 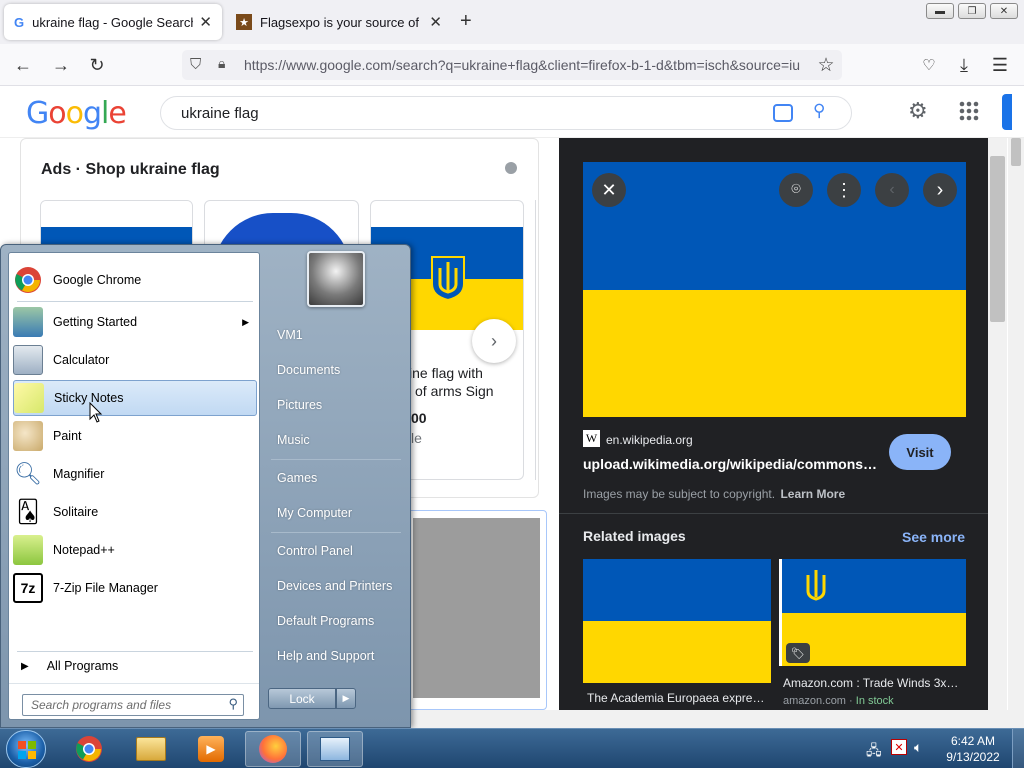 What do you see at coordinates (609, 190) in the screenshot?
I see `close-icon: ✕` at bounding box center [609, 190].